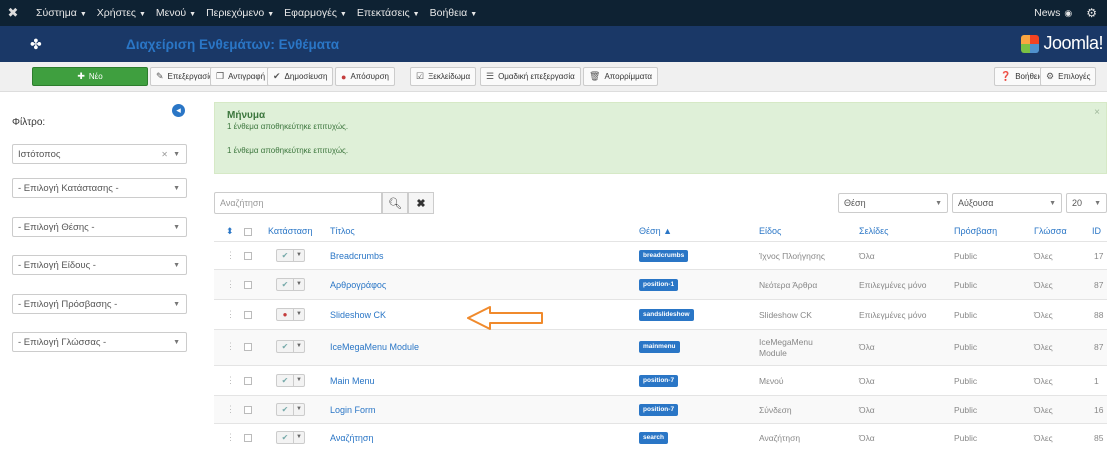 The height and width of the screenshot is (452, 1107). I want to click on search-button: 🔍︎, so click(395, 203).